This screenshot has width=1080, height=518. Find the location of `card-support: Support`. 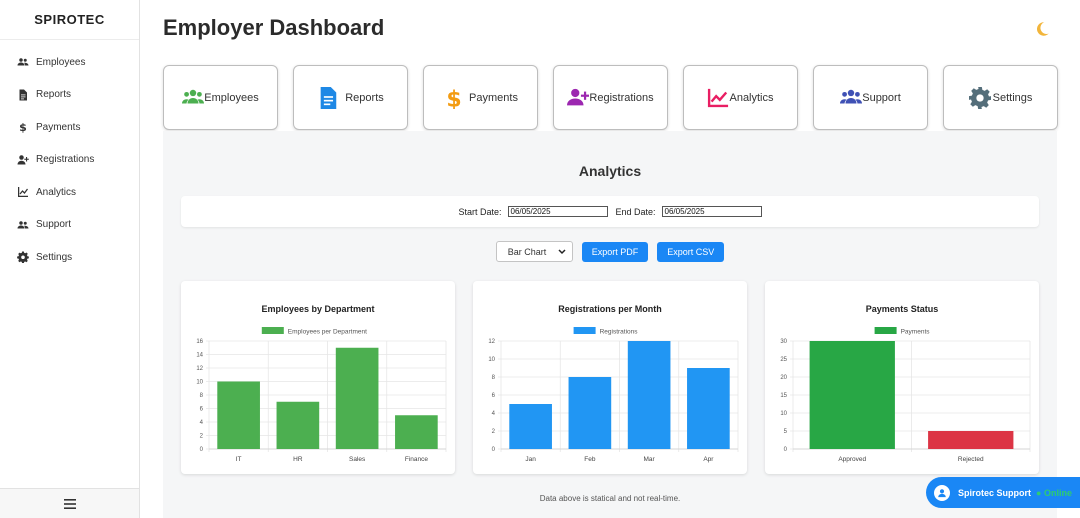

card-support: Support is located at coordinates (870, 97).